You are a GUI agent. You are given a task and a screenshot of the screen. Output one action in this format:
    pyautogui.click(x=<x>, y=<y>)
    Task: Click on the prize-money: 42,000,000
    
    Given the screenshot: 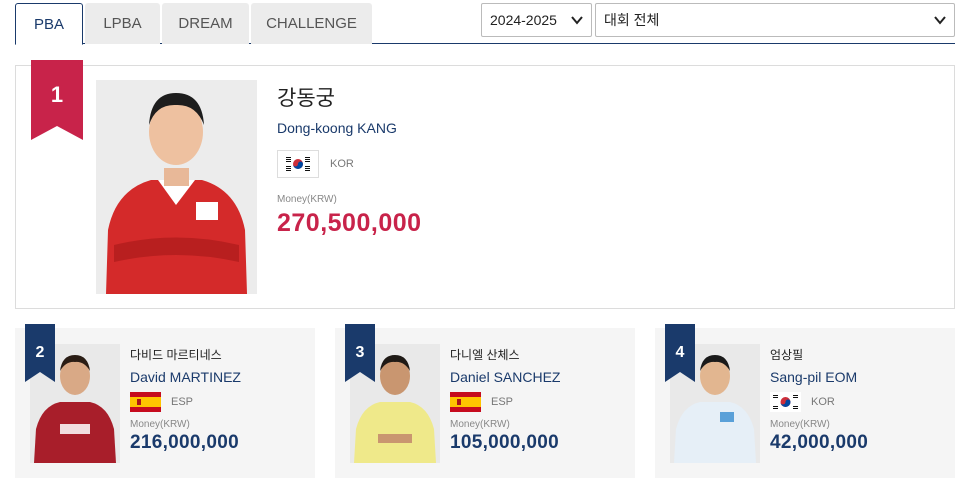 What is the action you would take?
    pyautogui.click(x=819, y=442)
    